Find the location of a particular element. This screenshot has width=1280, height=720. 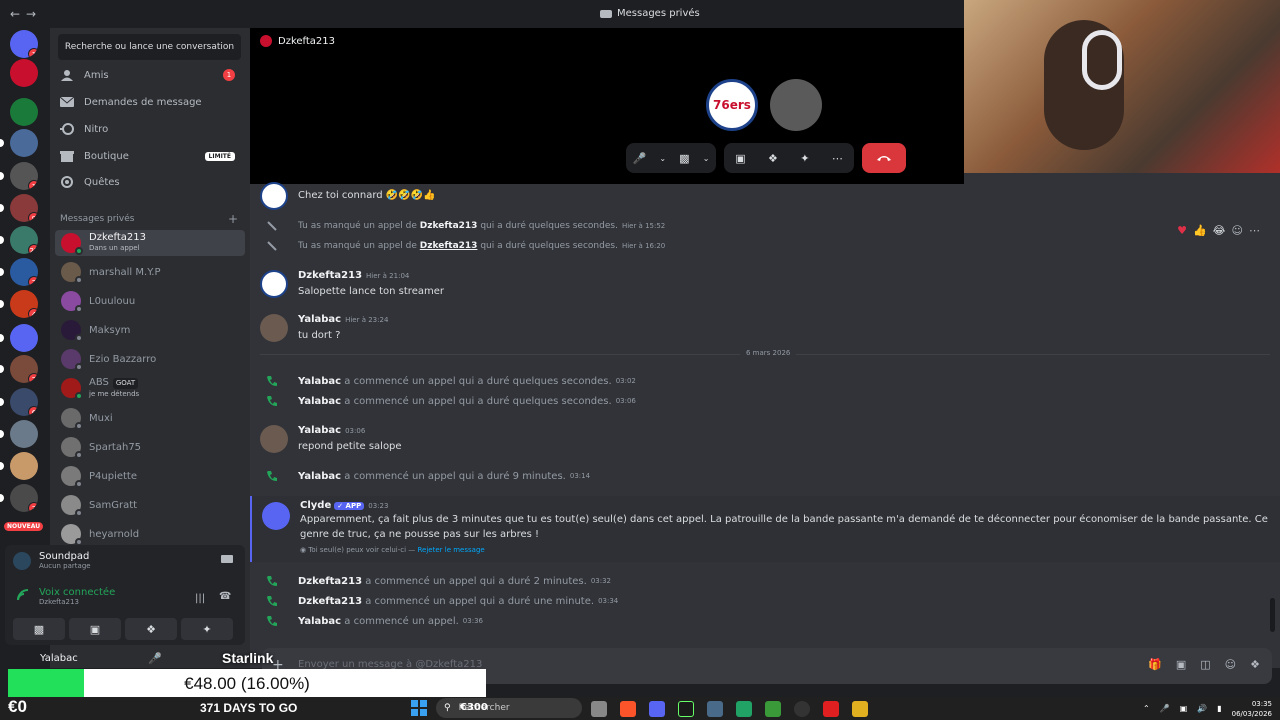

message-author: Dzkefta213 Hier à 21:04 is located at coordinates (353, 275).